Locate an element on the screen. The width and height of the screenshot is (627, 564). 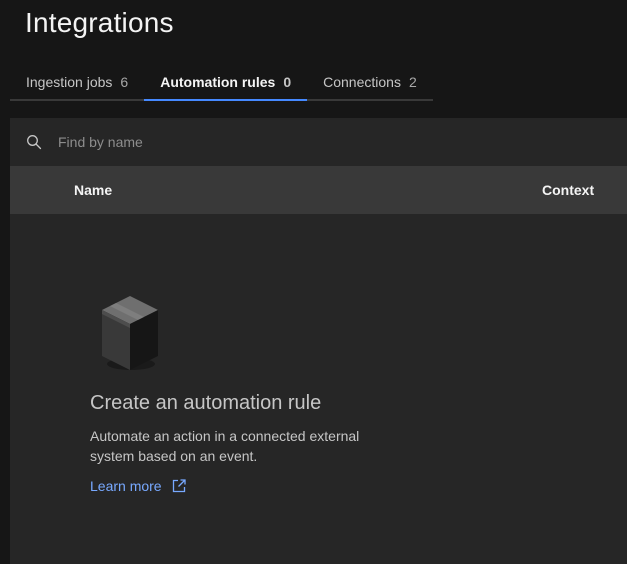
box-illustration-icon is located at coordinates (130, 333).